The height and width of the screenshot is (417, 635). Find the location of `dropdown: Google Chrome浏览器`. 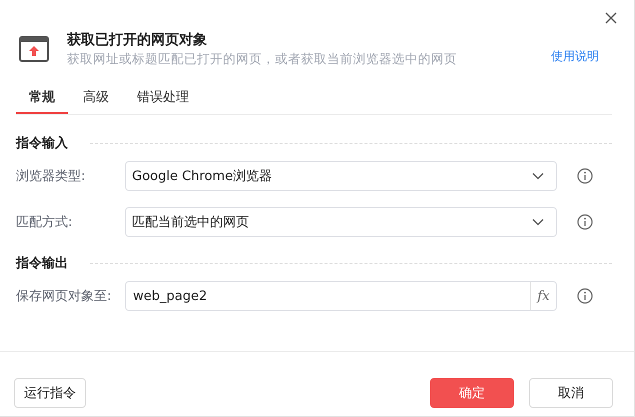

dropdown: Google Chrome浏览器 is located at coordinates (341, 176).